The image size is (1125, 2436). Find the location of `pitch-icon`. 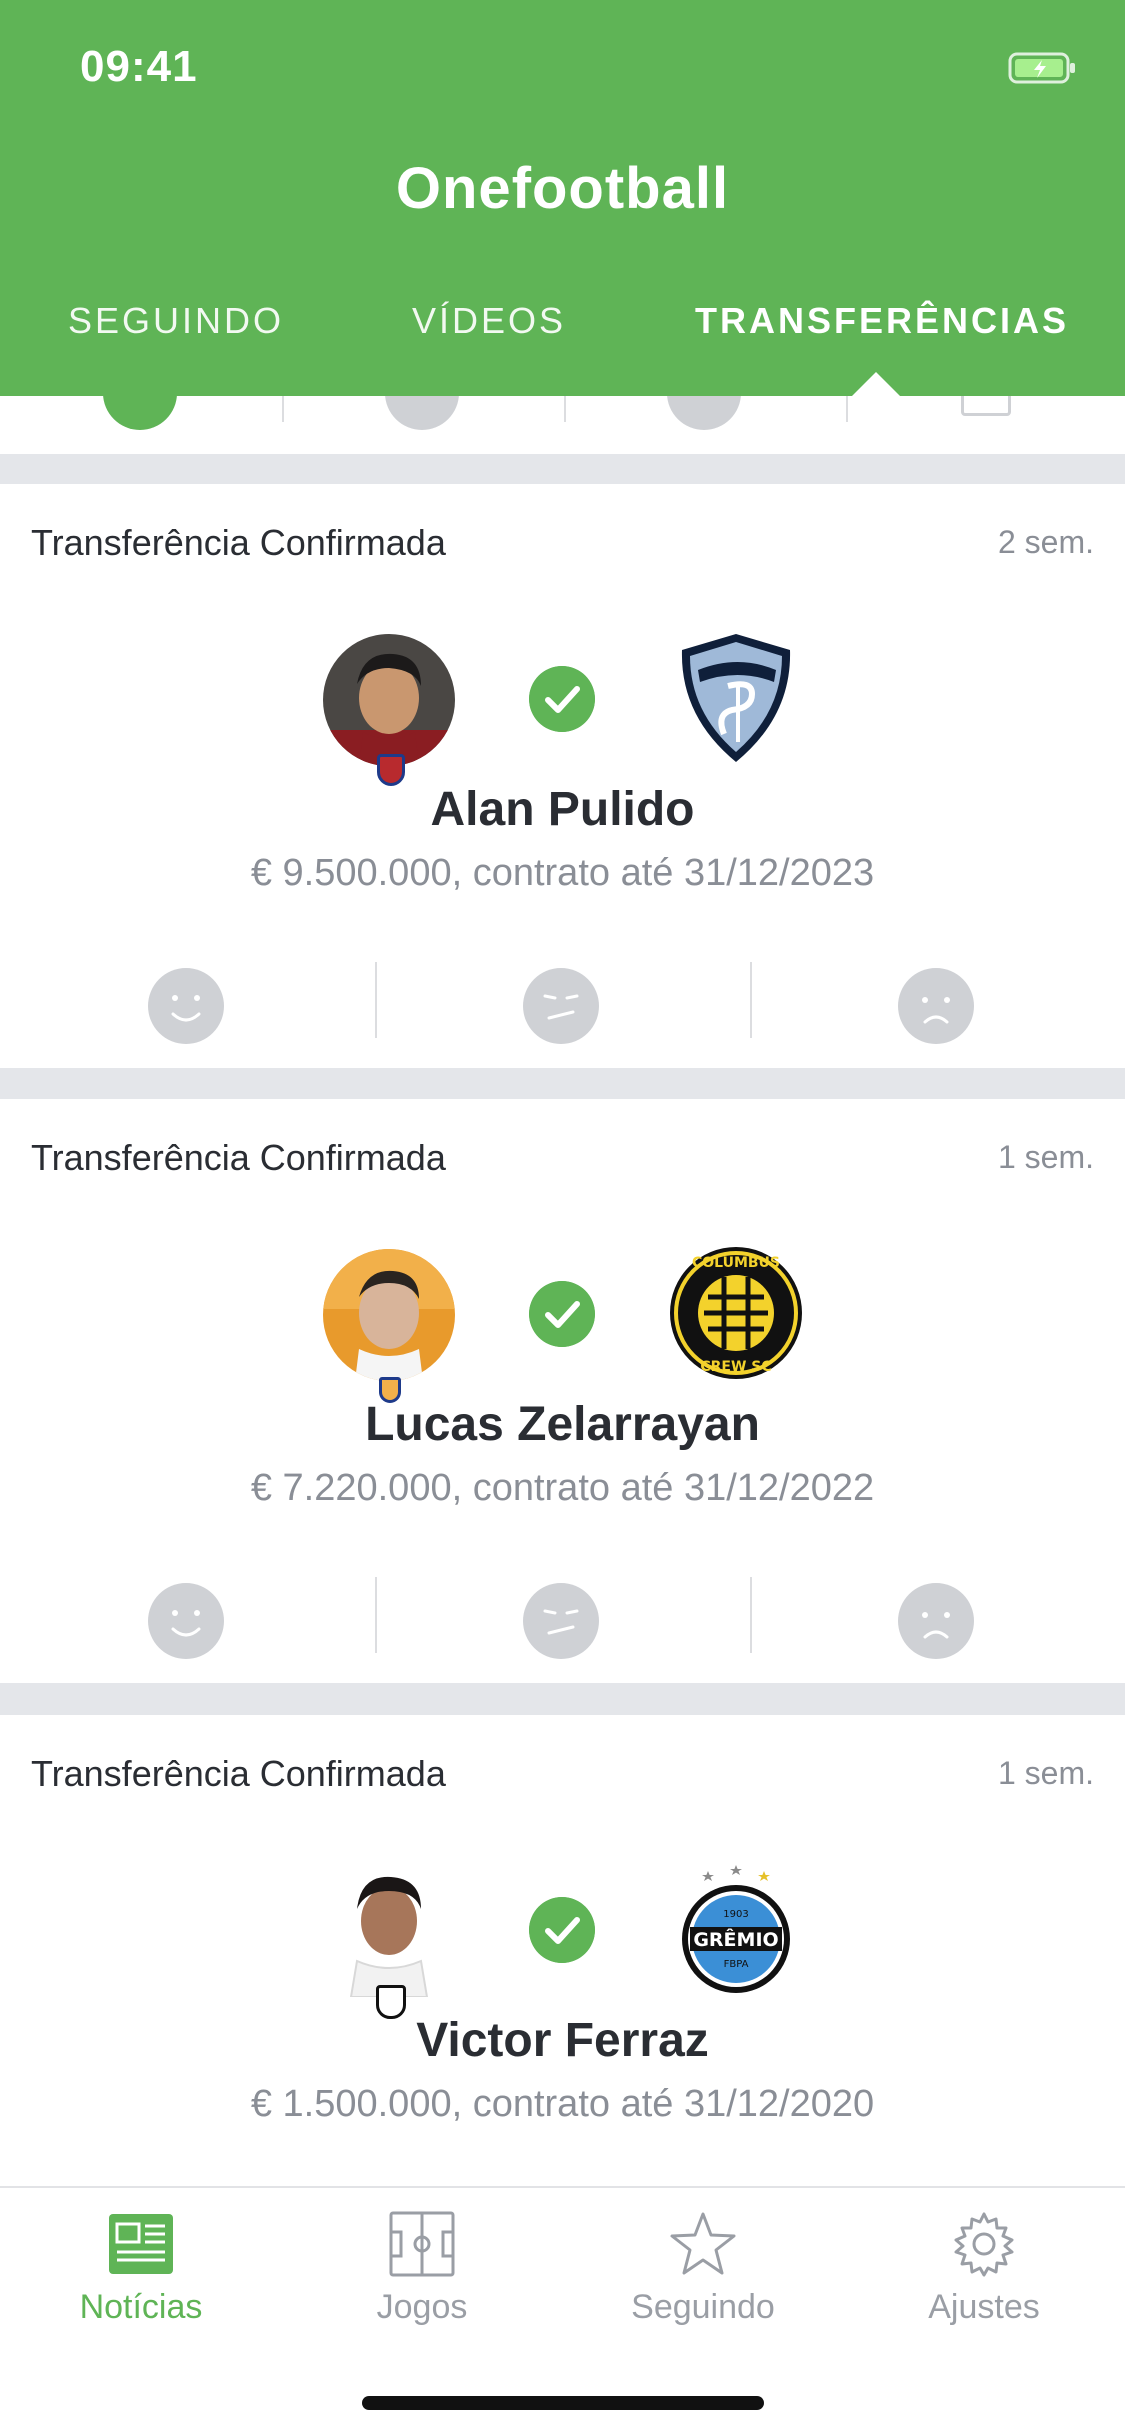

pitch-icon is located at coordinates (422, 2244).